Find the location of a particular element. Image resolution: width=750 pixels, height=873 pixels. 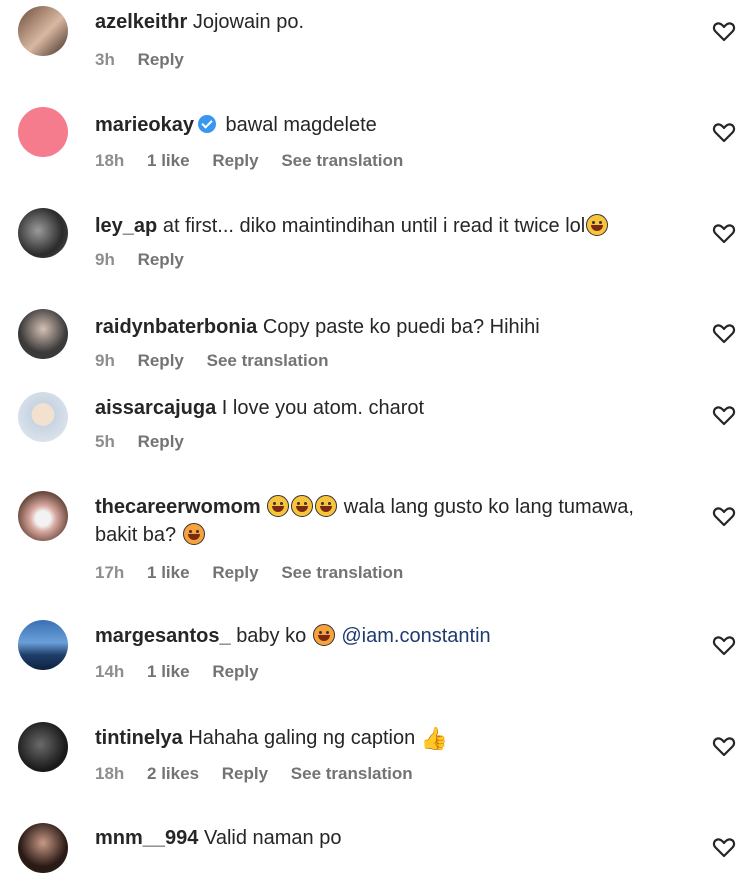

likes-count: 2 likes is located at coordinates (173, 773).